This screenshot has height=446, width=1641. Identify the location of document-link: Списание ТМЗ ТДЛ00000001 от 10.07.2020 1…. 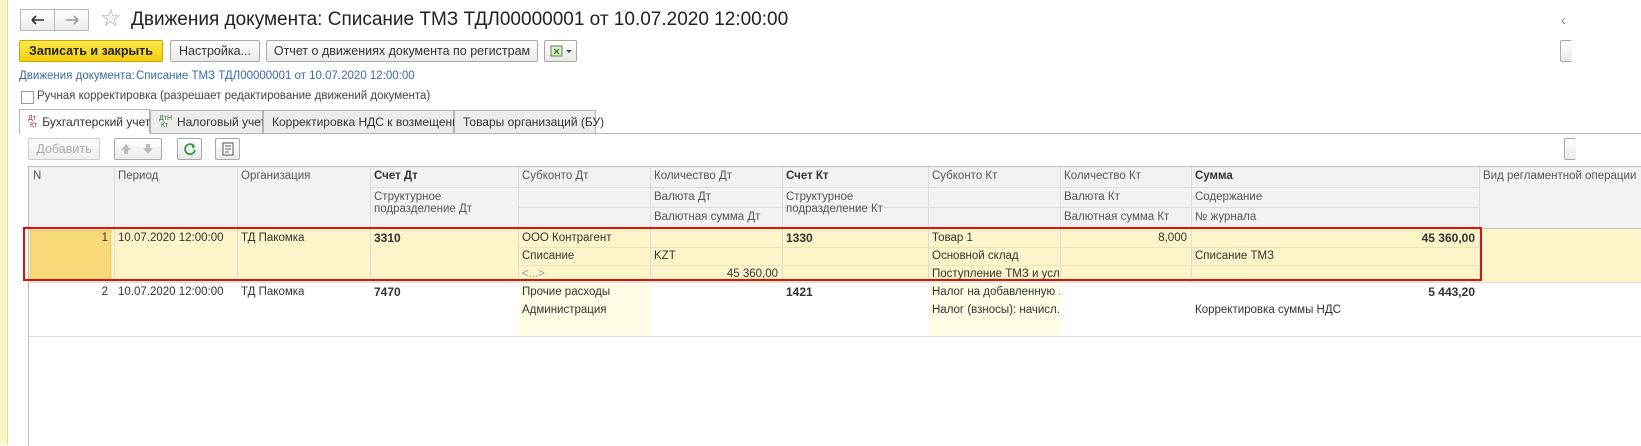
(275, 76).